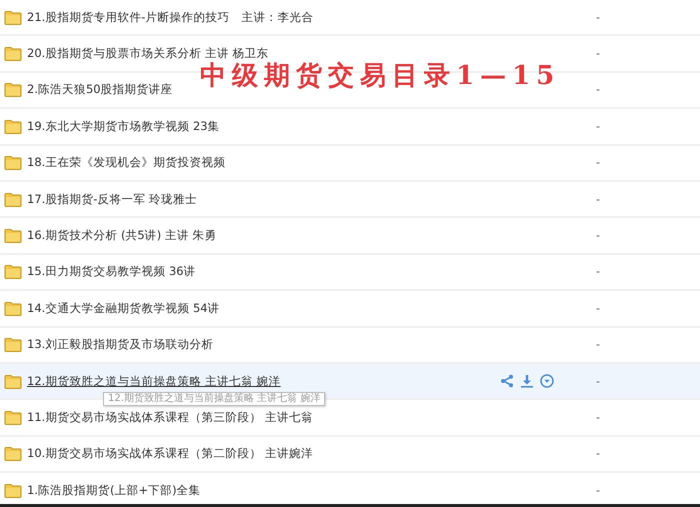 Image resolution: width=700 pixels, height=507 pixels. Describe the element at coordinates (120, 344) in the screenshot. I see `file-name-link: 13.刘正毅股指期货及市场联动分析` at that location.